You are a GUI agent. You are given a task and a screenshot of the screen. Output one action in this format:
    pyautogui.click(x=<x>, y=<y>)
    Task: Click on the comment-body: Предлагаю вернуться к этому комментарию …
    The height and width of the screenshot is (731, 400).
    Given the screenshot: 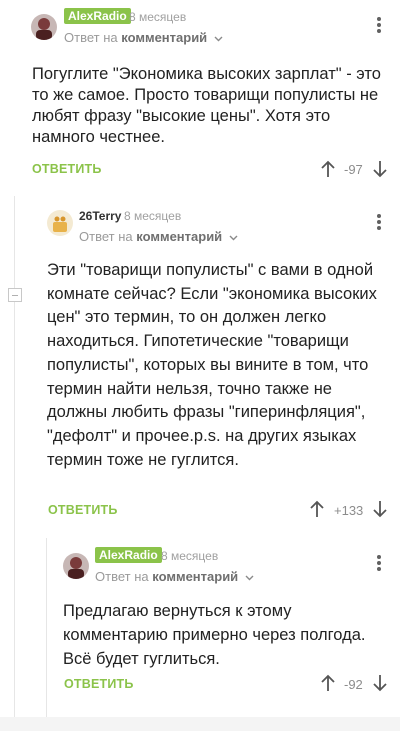 What is the action you would take?
    pyautogui.click(x=214, y=635)
    